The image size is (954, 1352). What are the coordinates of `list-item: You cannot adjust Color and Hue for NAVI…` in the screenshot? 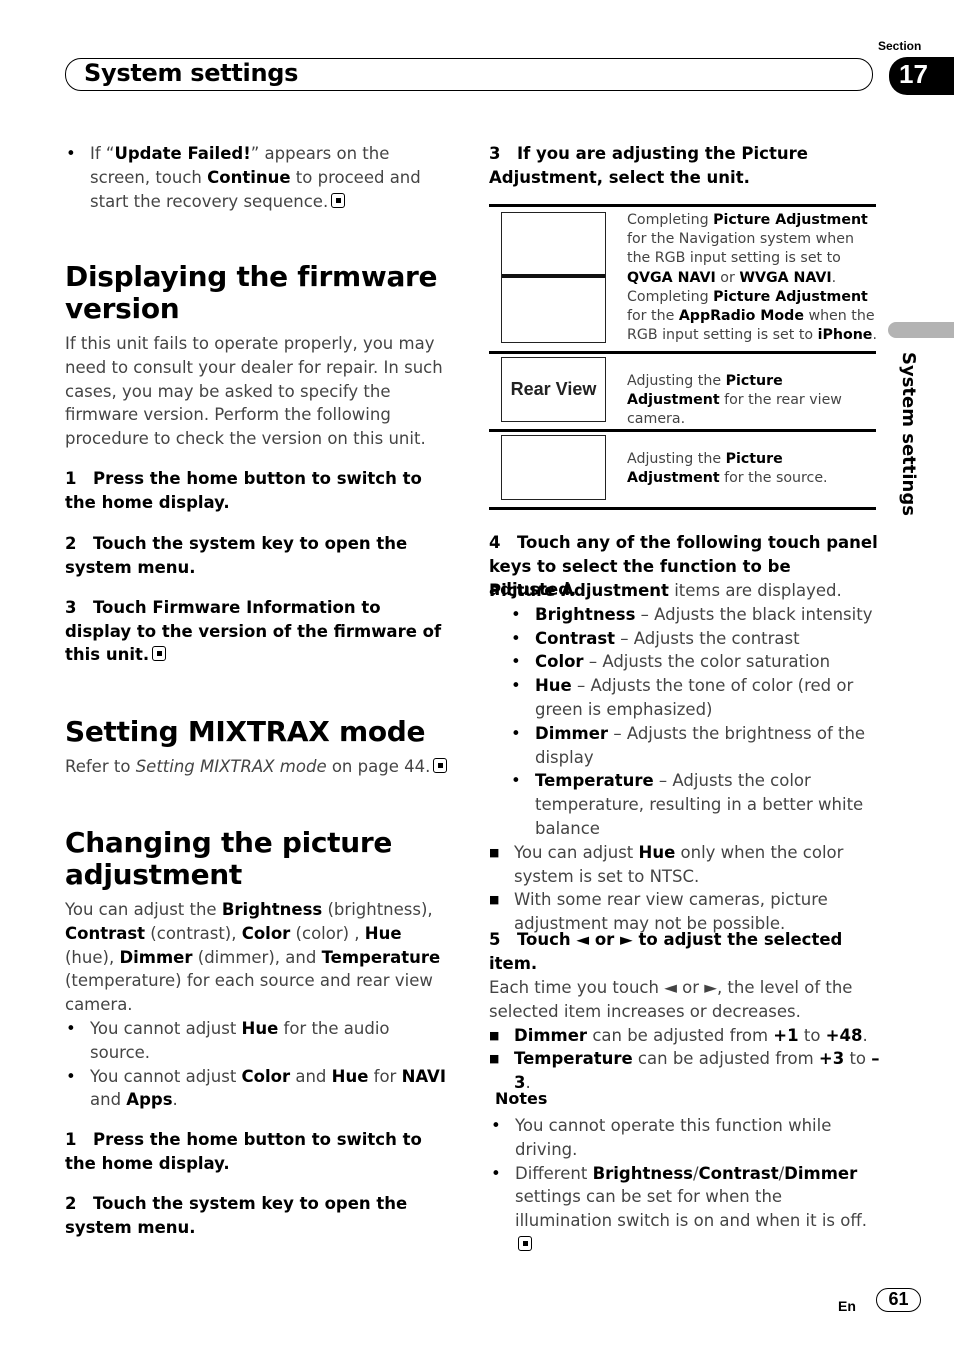 It's located at (257, 1089).